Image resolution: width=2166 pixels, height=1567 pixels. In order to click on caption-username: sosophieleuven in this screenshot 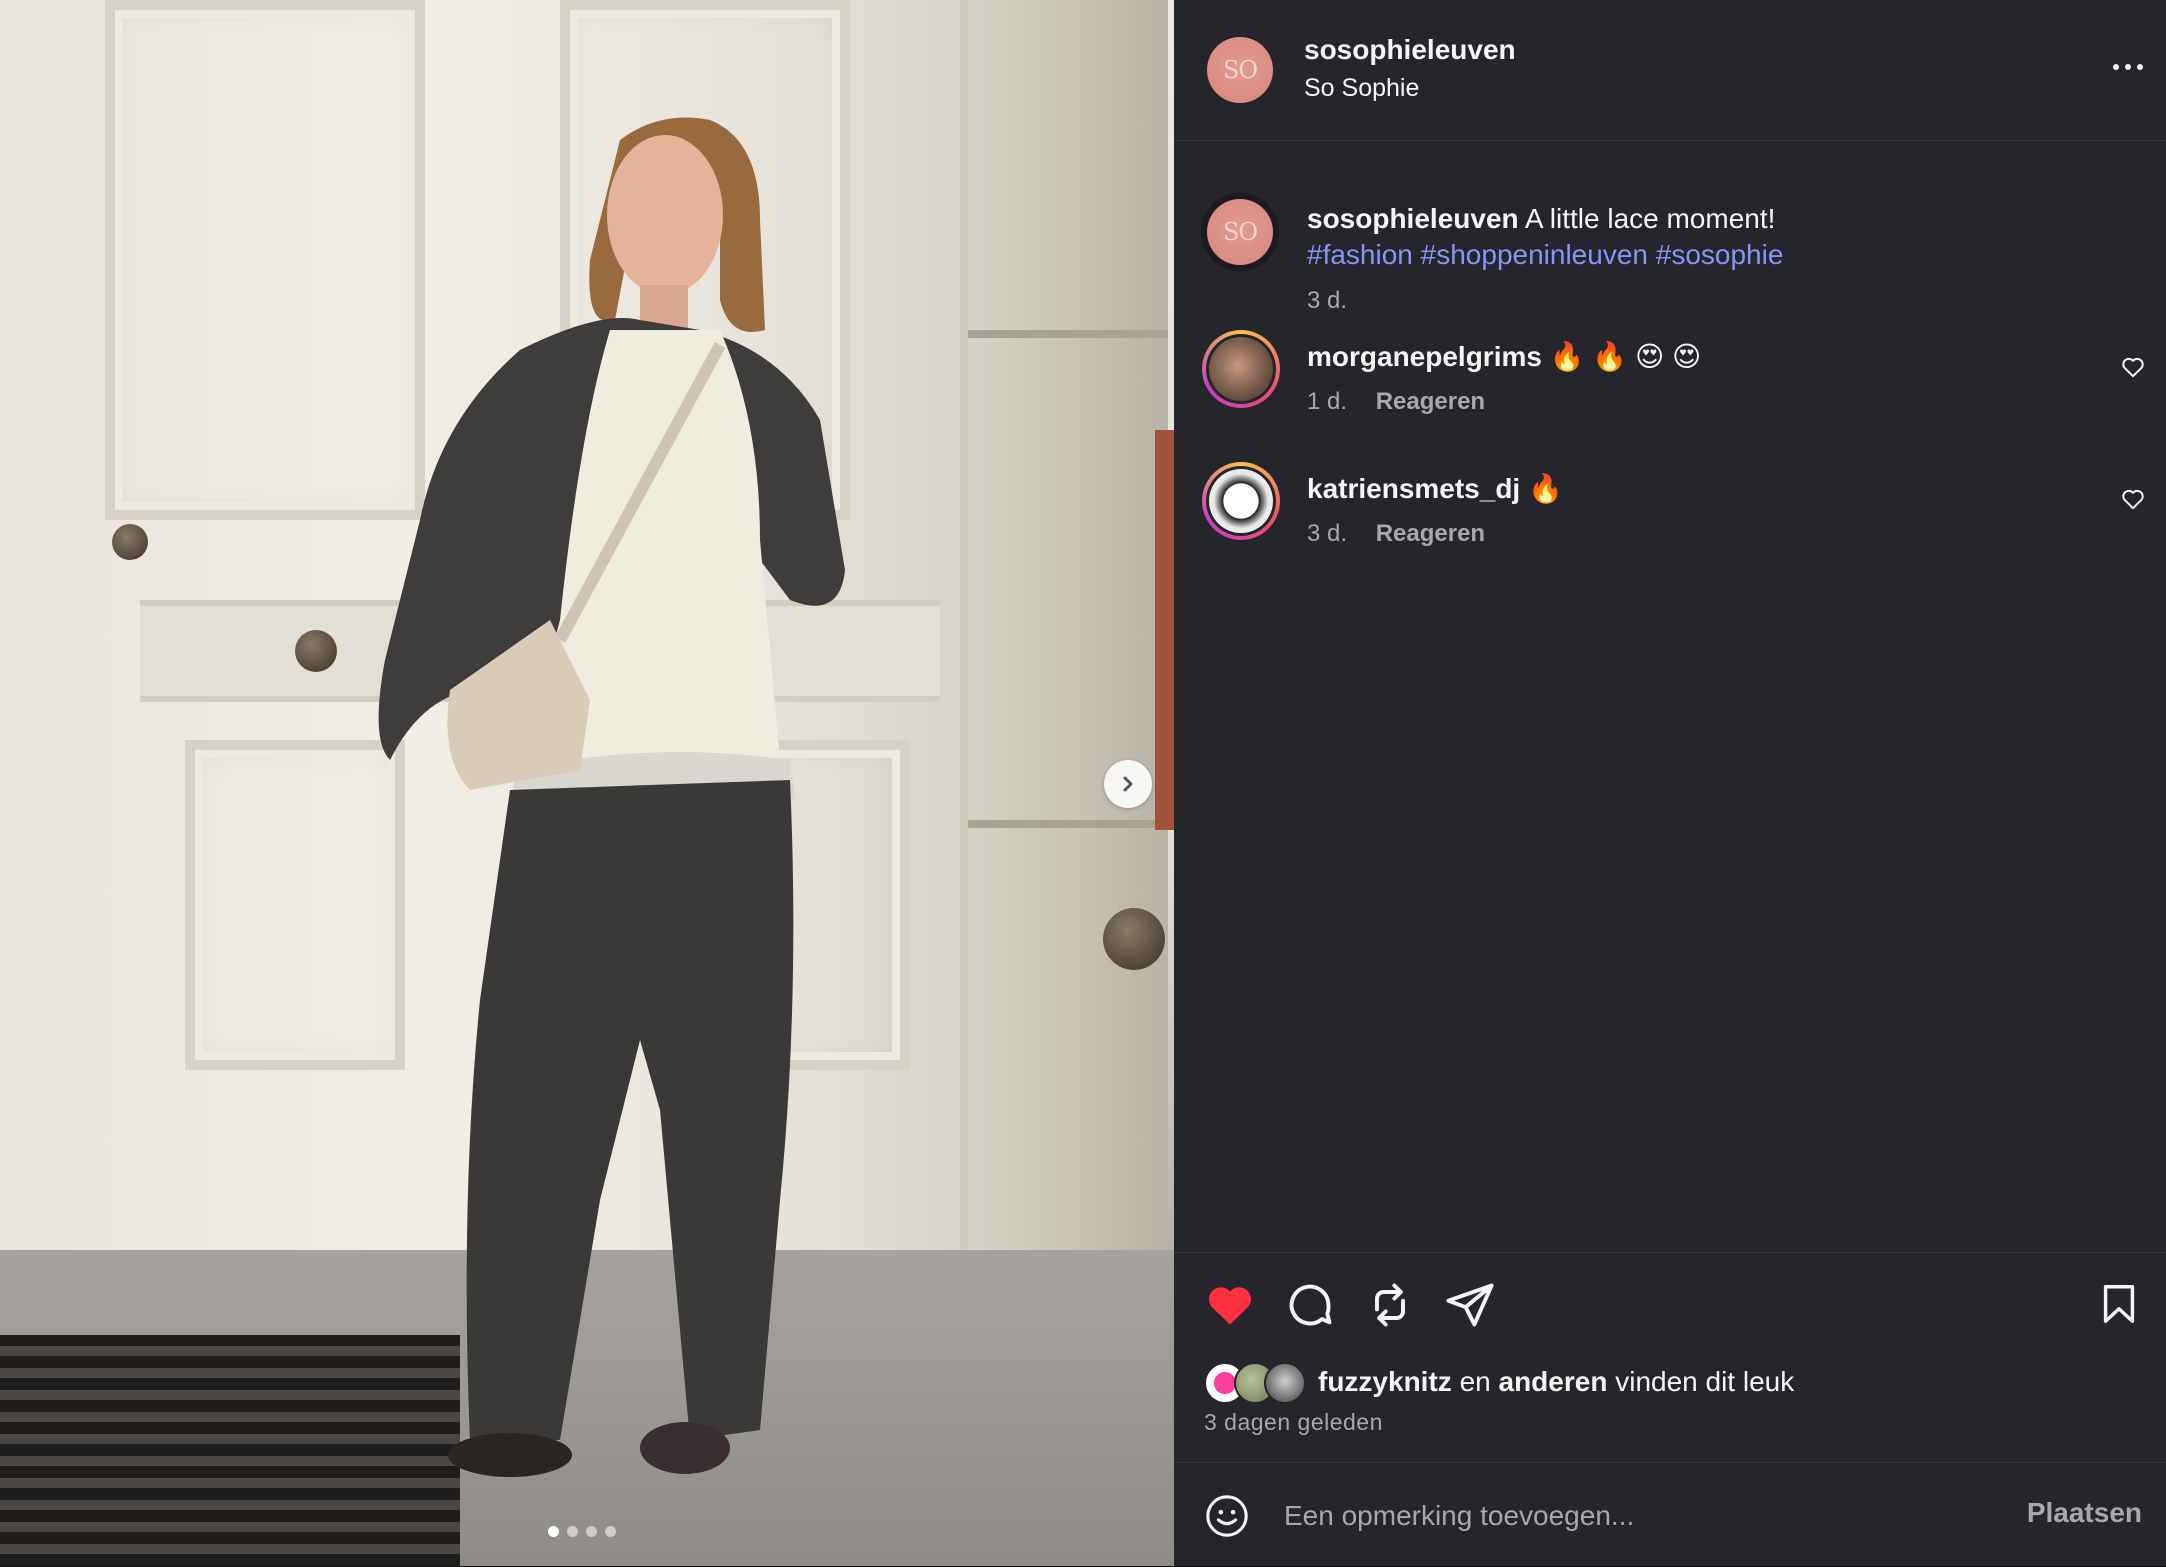, I will do `click(1413, 218)`.